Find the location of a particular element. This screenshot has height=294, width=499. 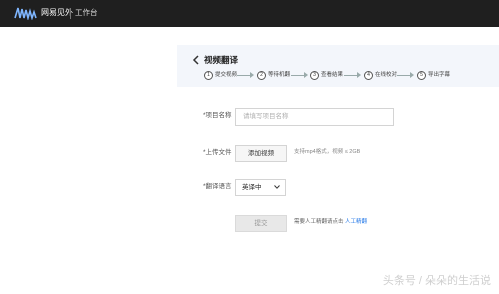

language-value: 英译中 is located at coordinates (252, 187).